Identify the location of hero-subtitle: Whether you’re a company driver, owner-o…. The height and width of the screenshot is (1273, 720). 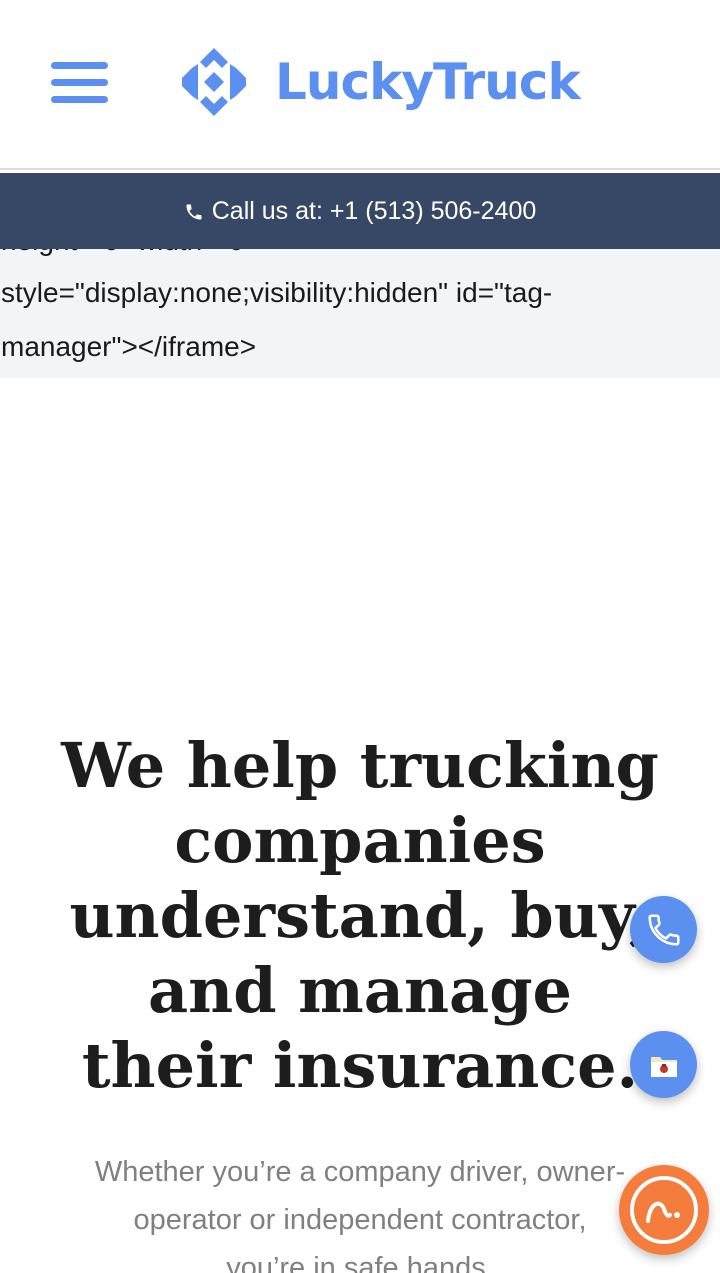
(360, 1214).